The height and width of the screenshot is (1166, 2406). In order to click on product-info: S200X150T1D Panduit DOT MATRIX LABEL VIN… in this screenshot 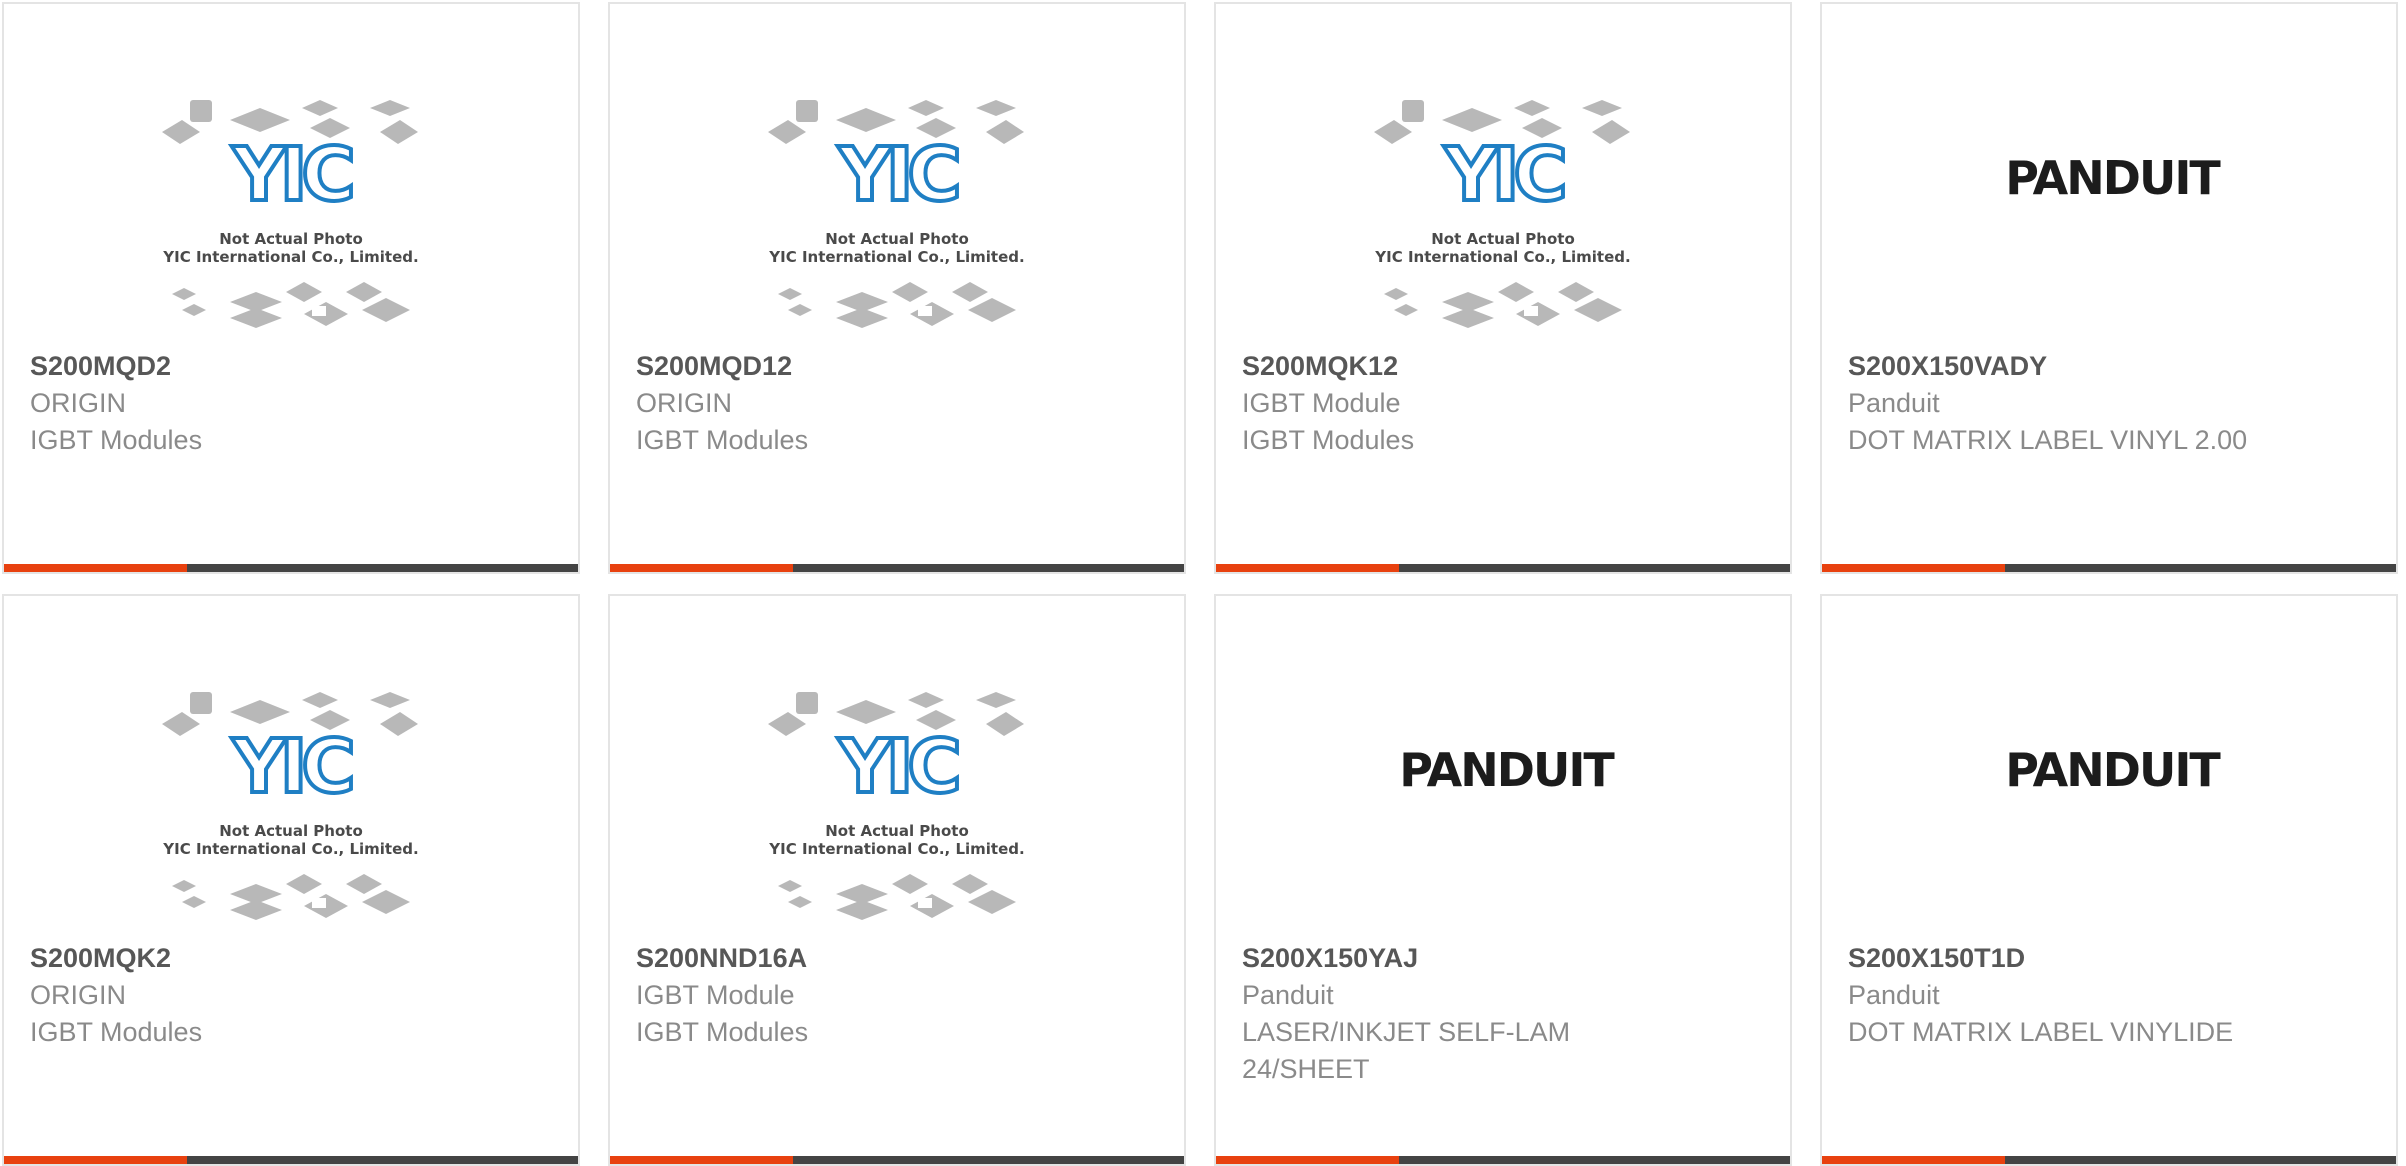, I will do `click(2112, 995)`.